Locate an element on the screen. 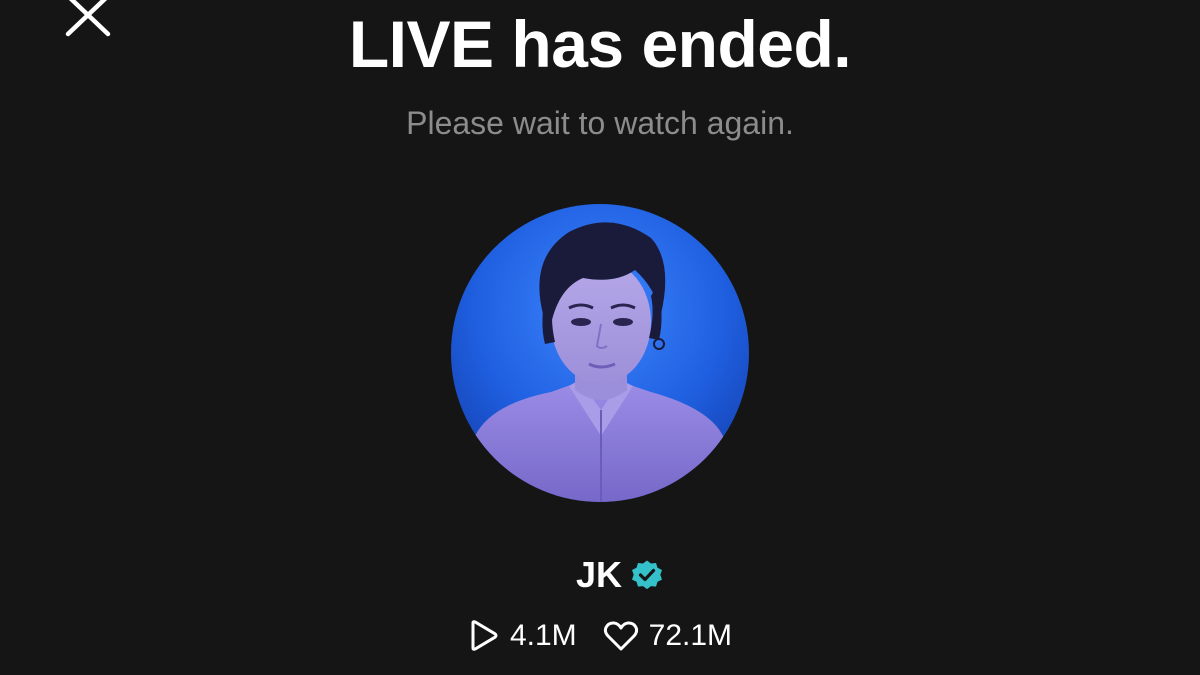 This screenshot has width=1200, height=675. likes-stat: 72.1M is located at coordinates (667, 636).